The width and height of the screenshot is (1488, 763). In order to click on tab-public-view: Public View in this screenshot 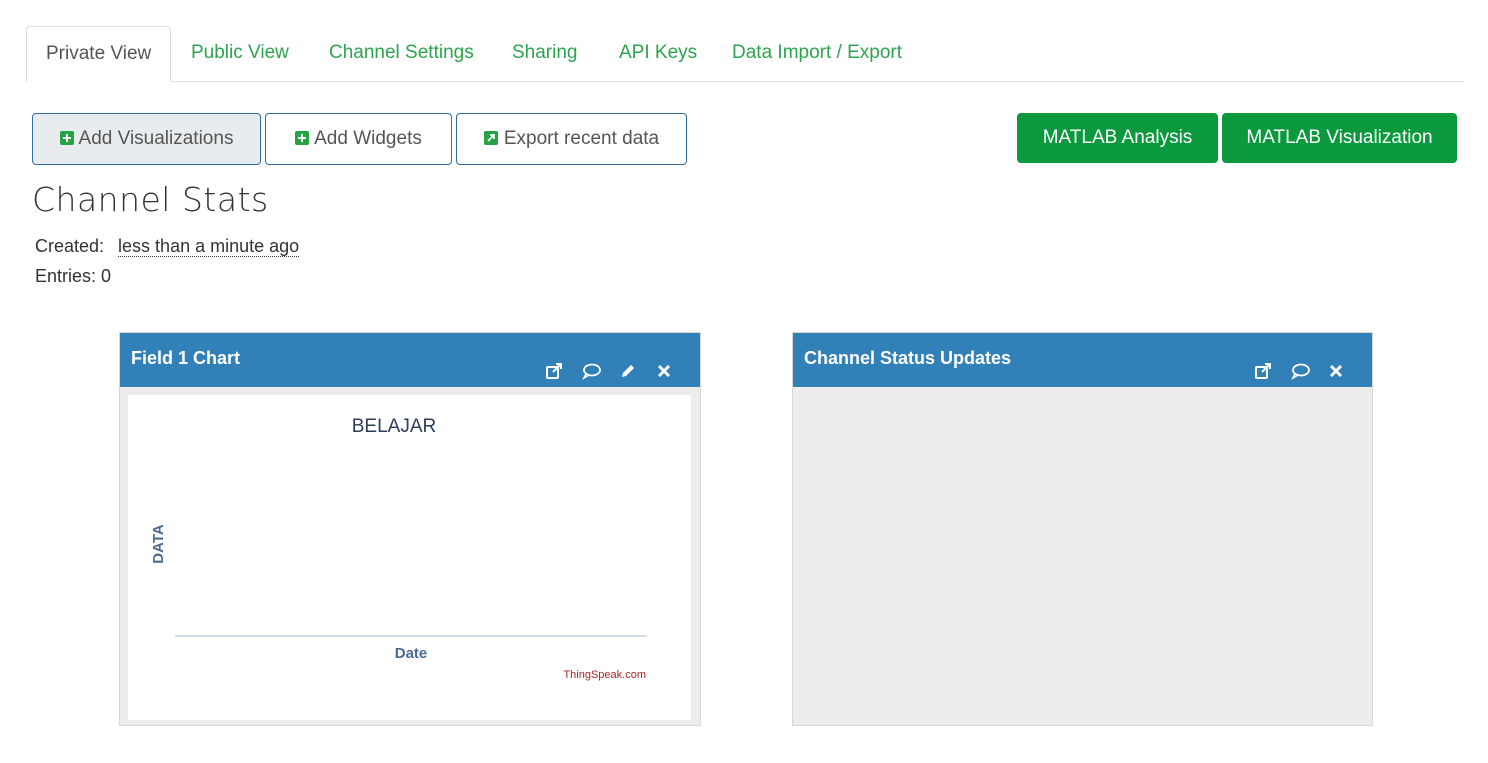, I will do `click(240, 54)`.